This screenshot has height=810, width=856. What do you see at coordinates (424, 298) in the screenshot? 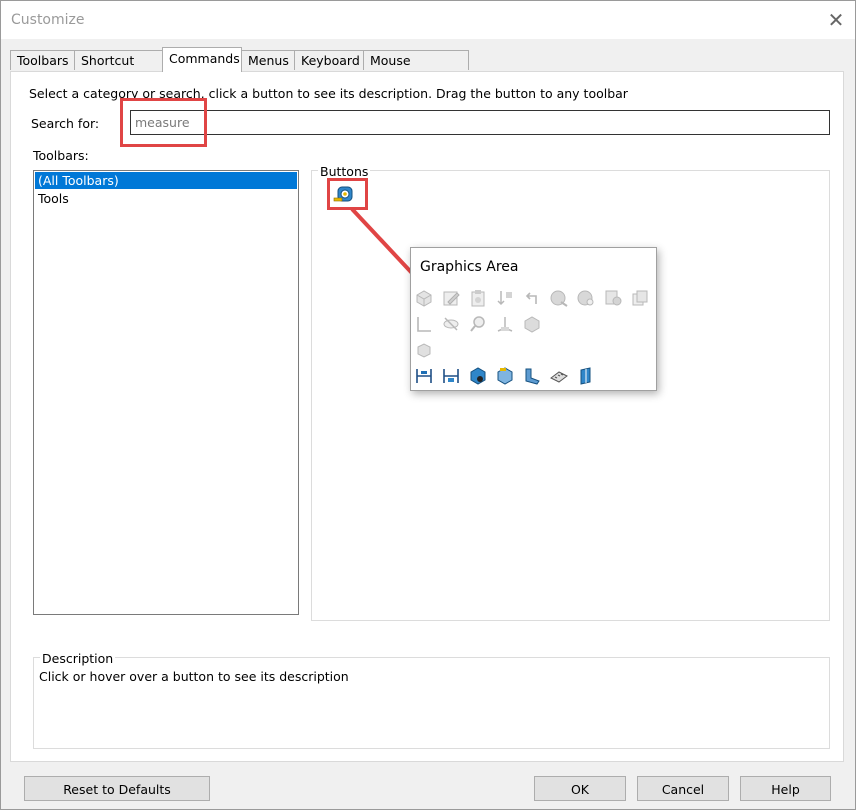
I see `box-view-icon` at bounding box center [424, 298].